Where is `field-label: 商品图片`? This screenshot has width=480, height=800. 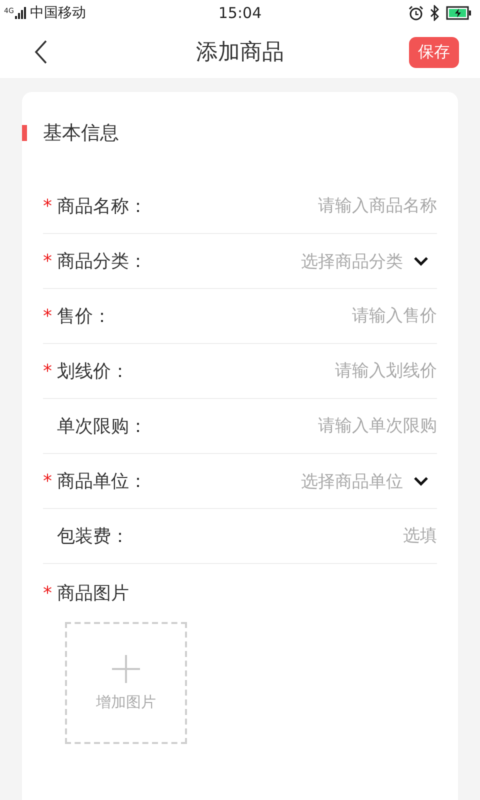 field-label: 商品图片 is located at coordinates (93, 593).